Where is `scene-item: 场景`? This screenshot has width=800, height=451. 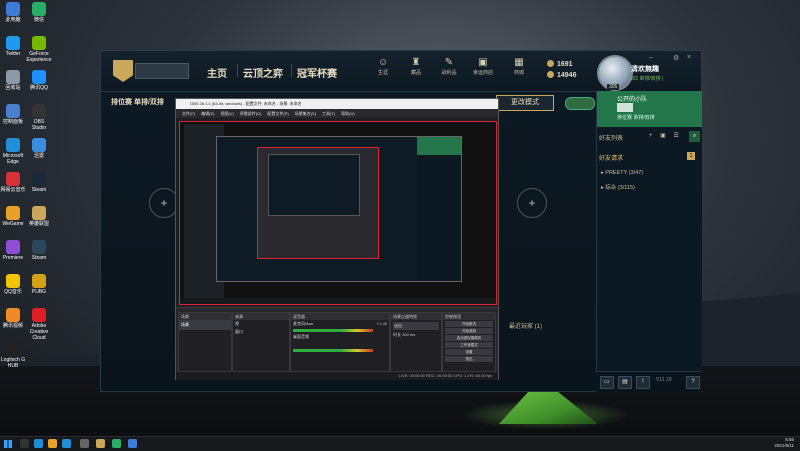
scene-item: 场景 is located at coordinates (205, 325).